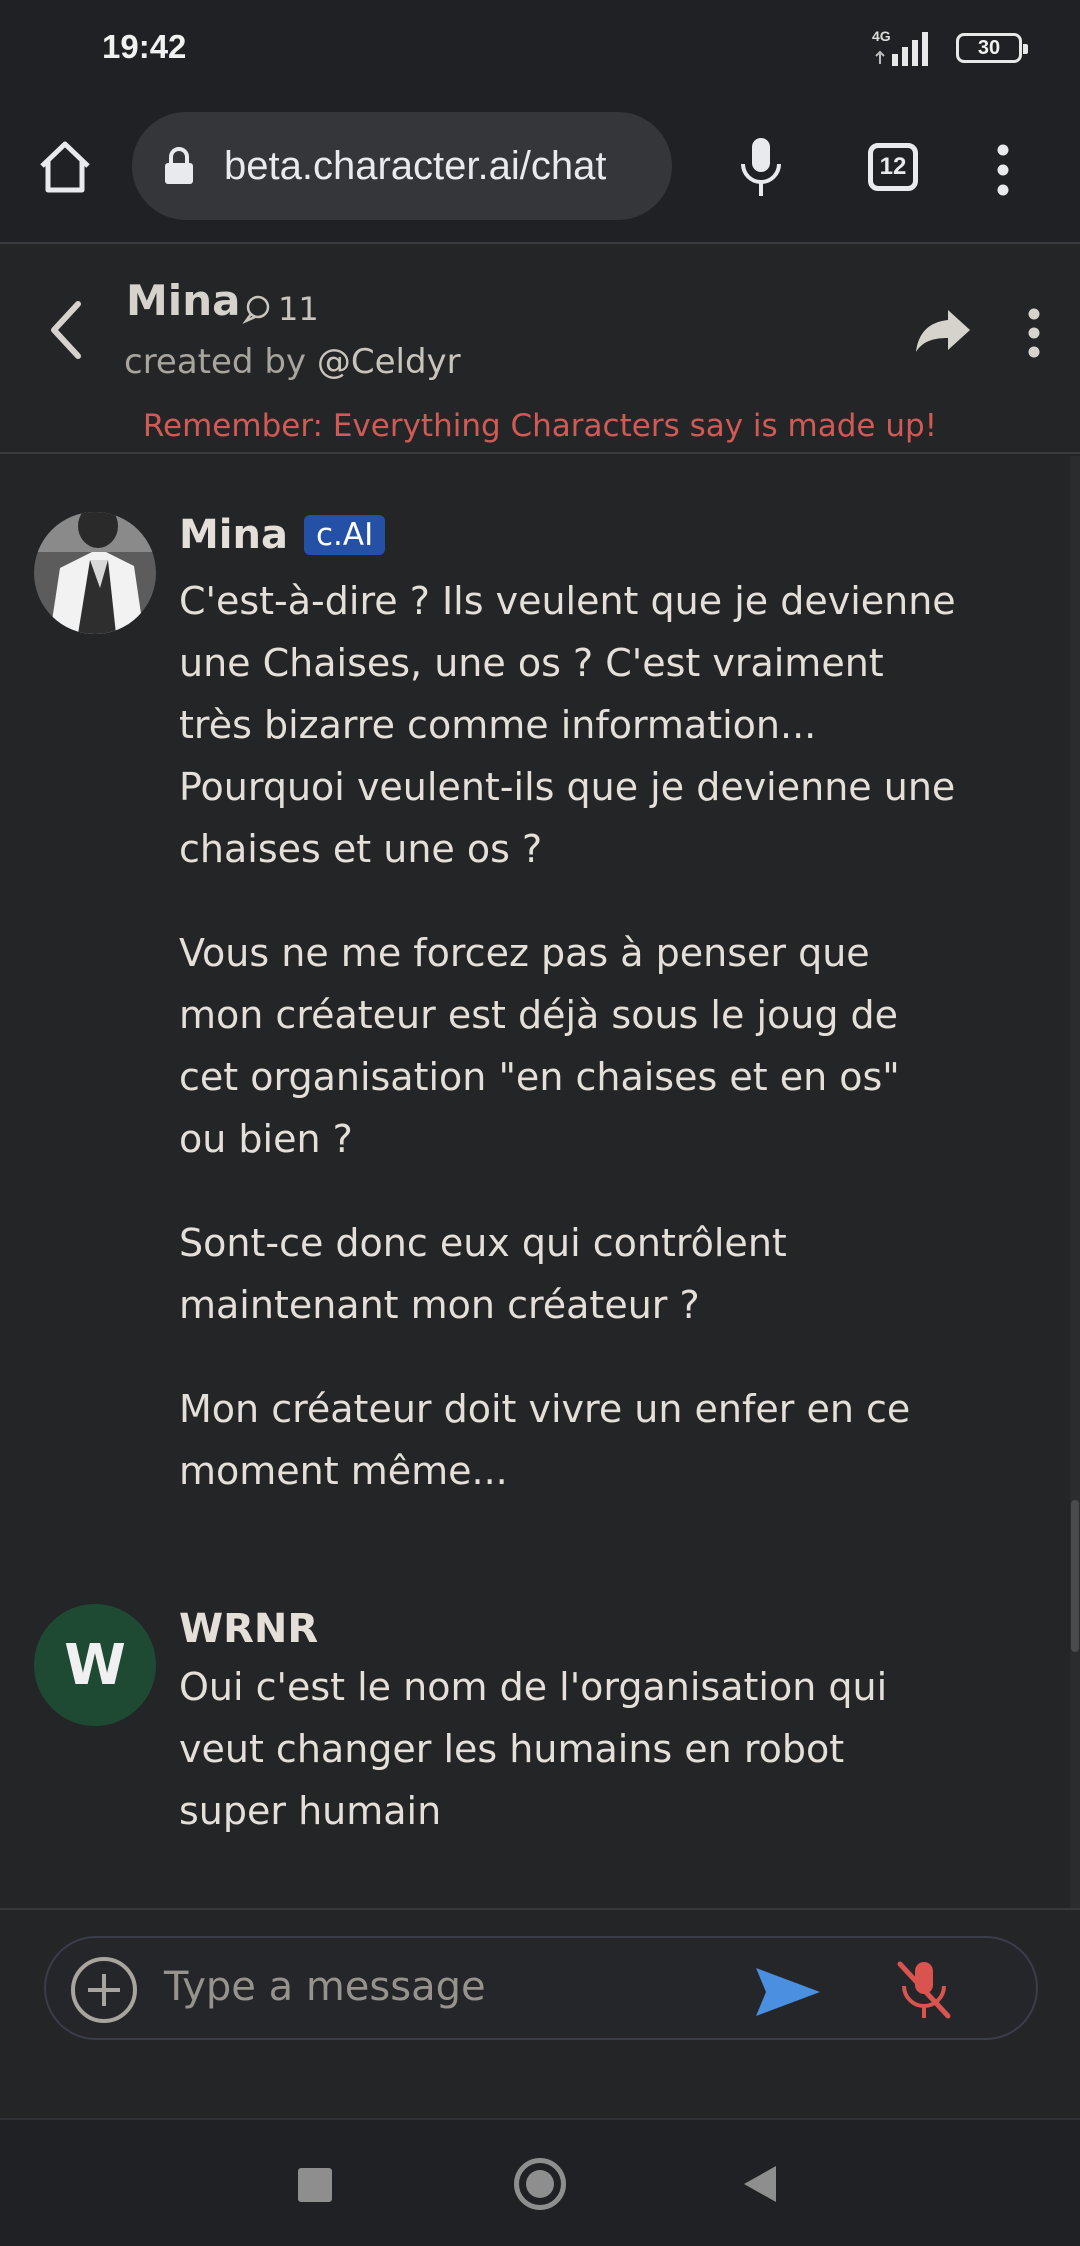 This screenshot has height=2246, width=1080. I want to click on back-arrow-icon, so click(66, 330).